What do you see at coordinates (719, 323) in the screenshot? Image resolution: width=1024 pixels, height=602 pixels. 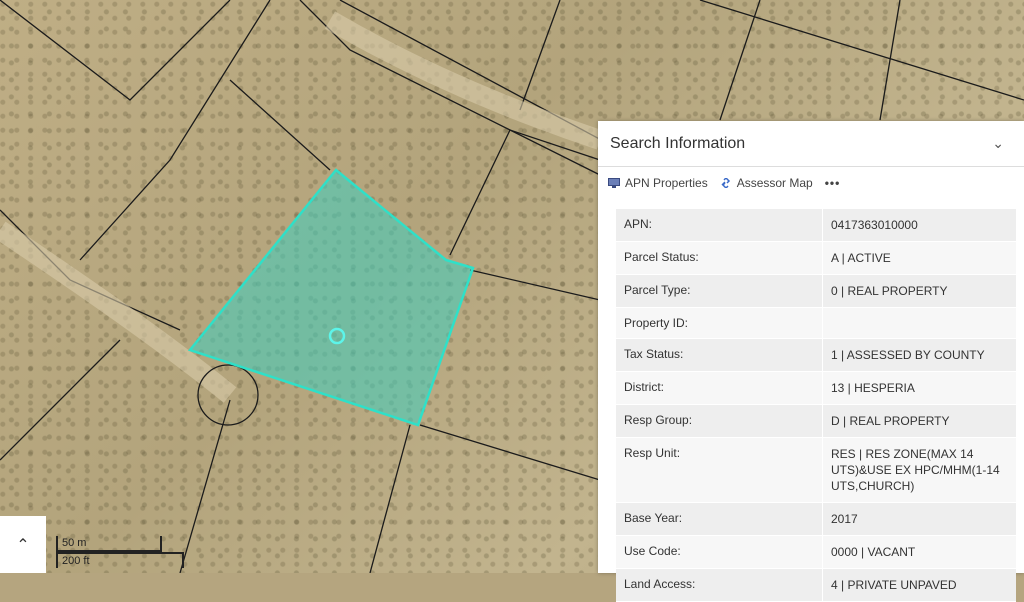 I see `row-key: Property ID:` at bounding box center [719, 323].